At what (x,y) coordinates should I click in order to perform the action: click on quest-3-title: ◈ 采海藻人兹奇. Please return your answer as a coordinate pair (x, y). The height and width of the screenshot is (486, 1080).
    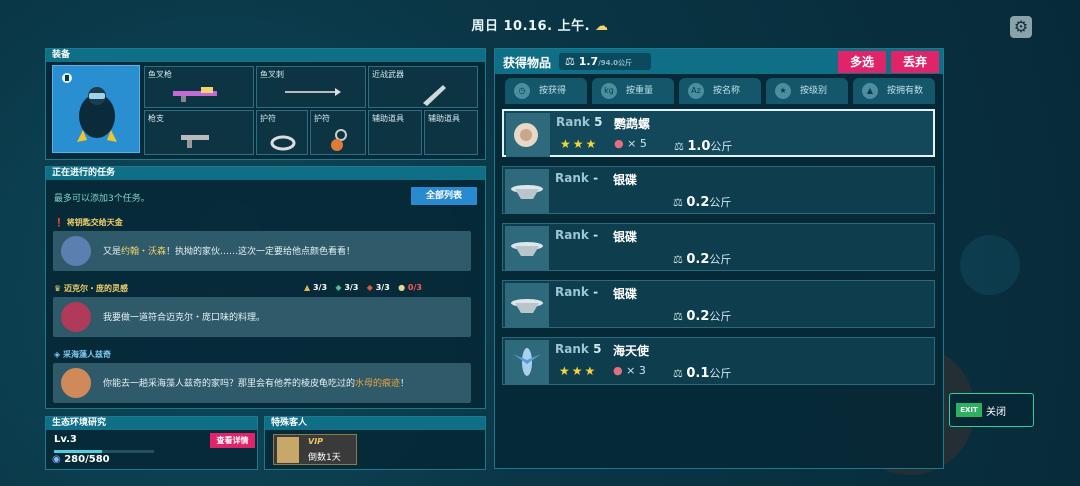
    Looking at the image, I should click on (82, 354).